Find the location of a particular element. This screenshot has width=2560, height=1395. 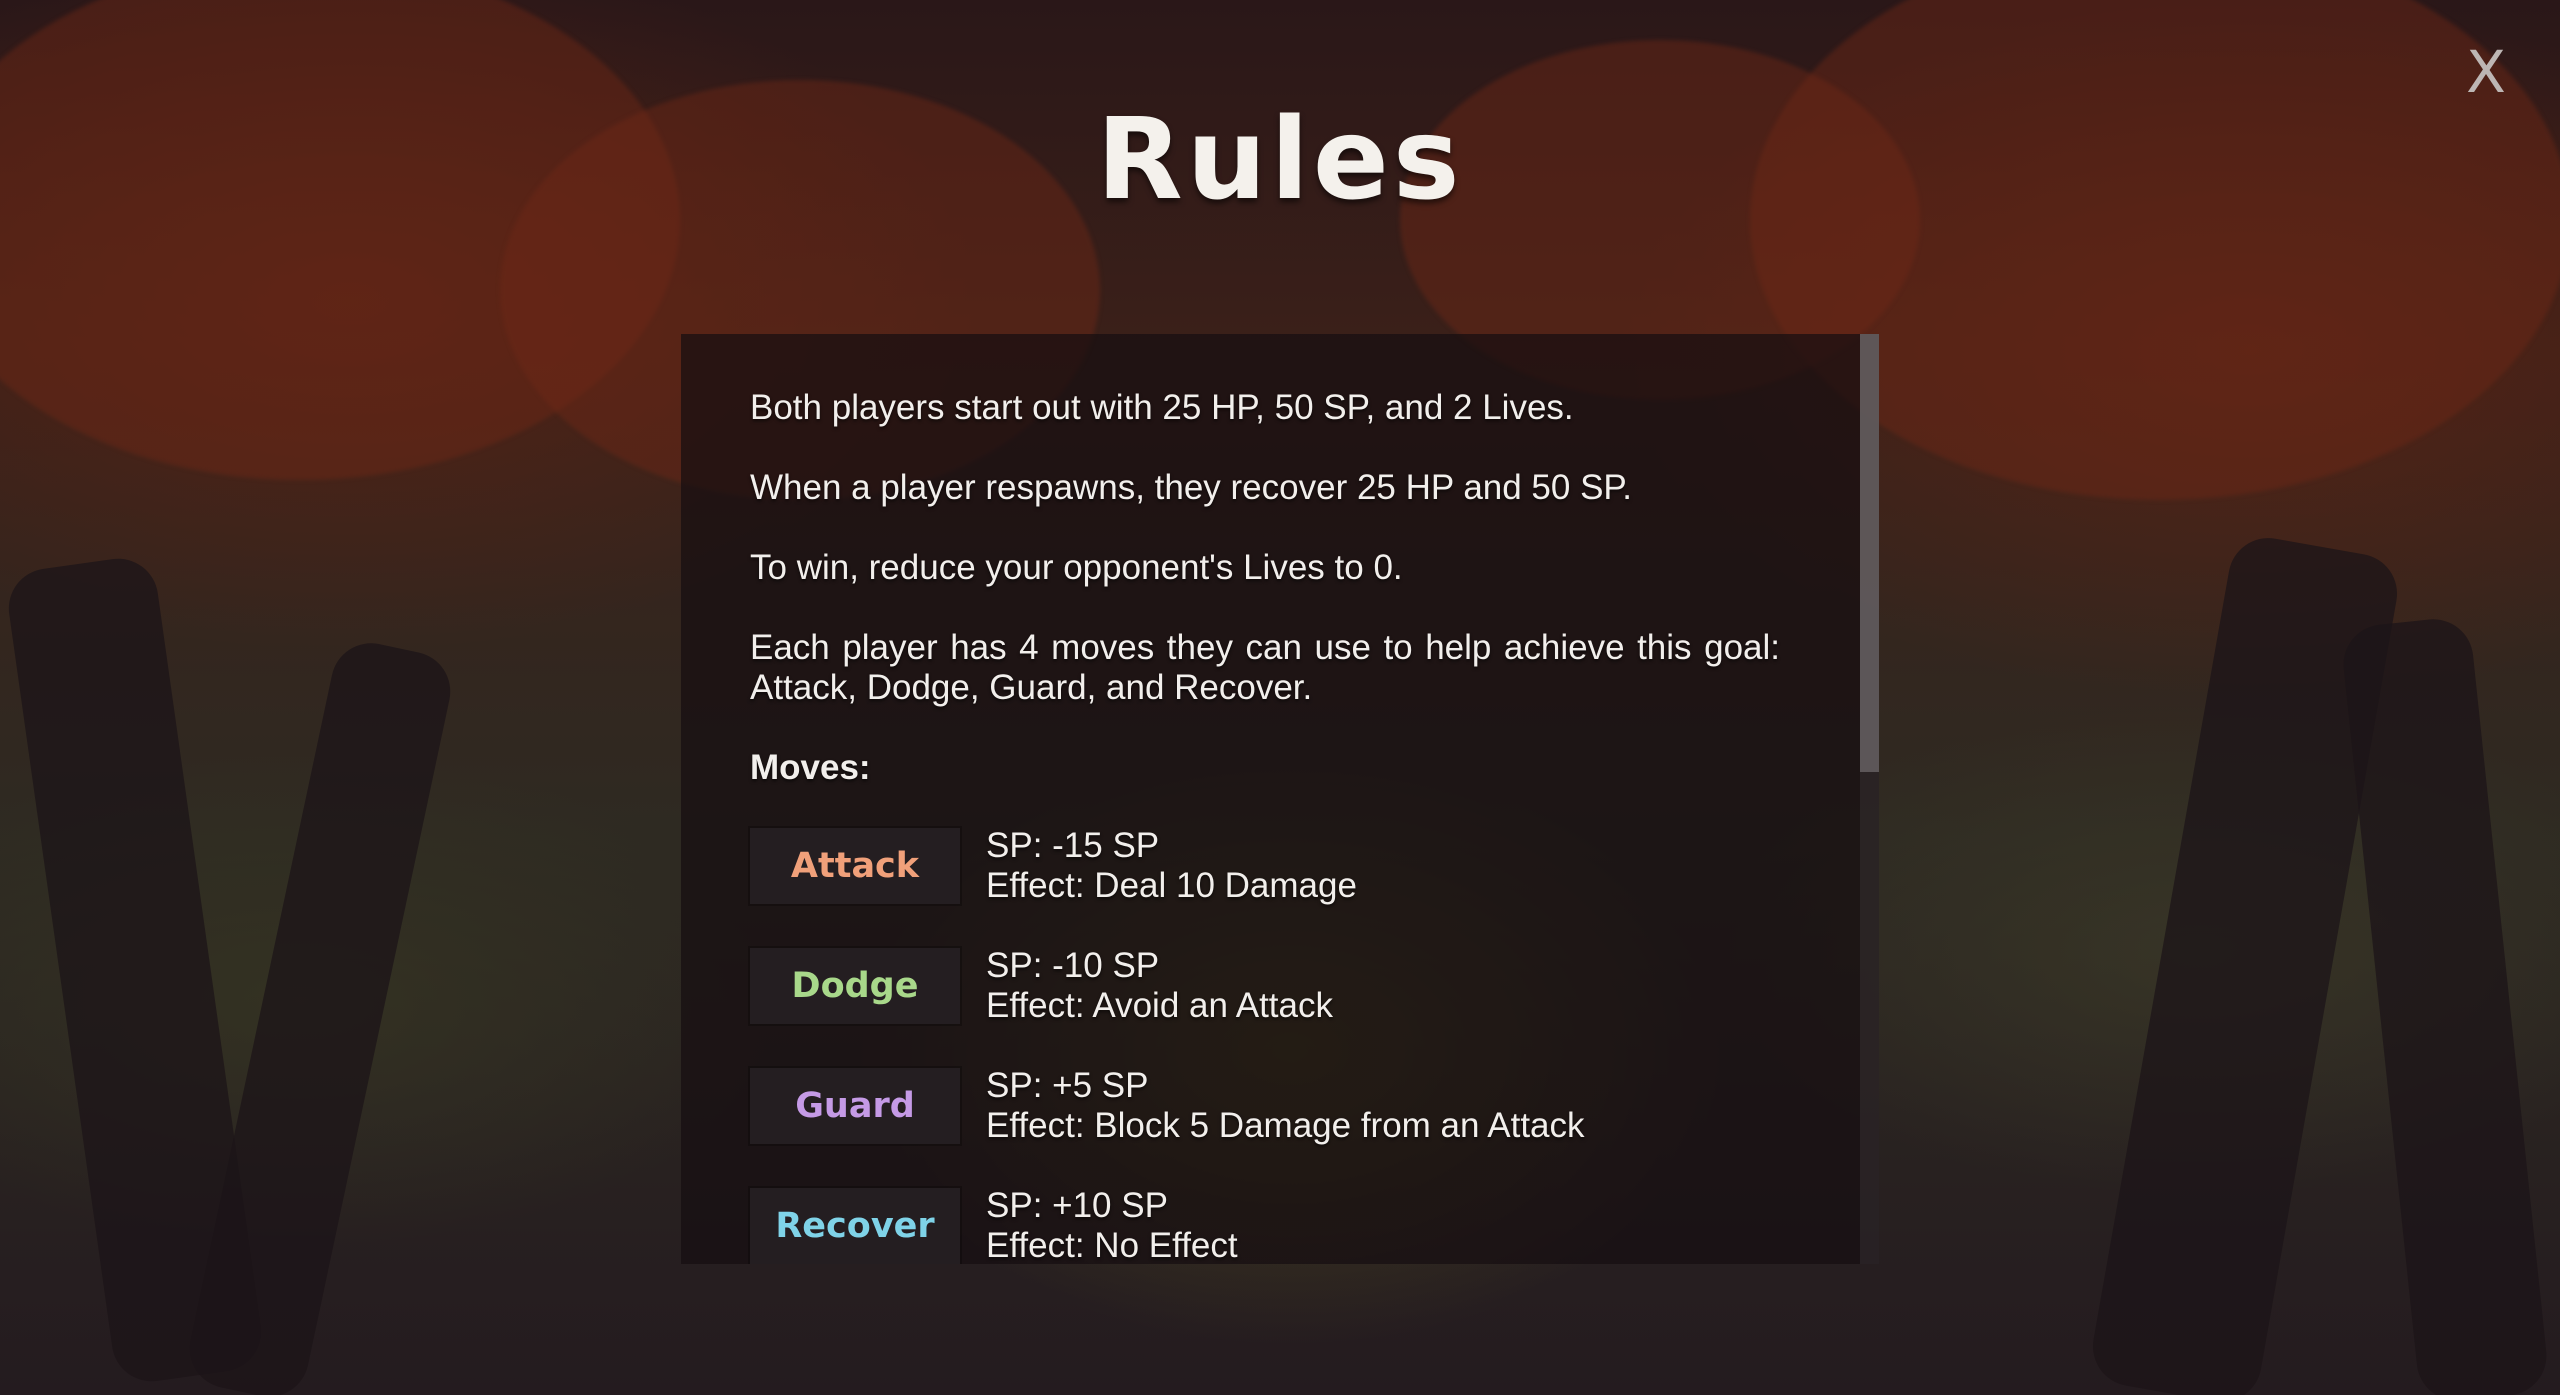

move-effect: Effect: Deal 10 Damage is located at coordinates (1171, 885).